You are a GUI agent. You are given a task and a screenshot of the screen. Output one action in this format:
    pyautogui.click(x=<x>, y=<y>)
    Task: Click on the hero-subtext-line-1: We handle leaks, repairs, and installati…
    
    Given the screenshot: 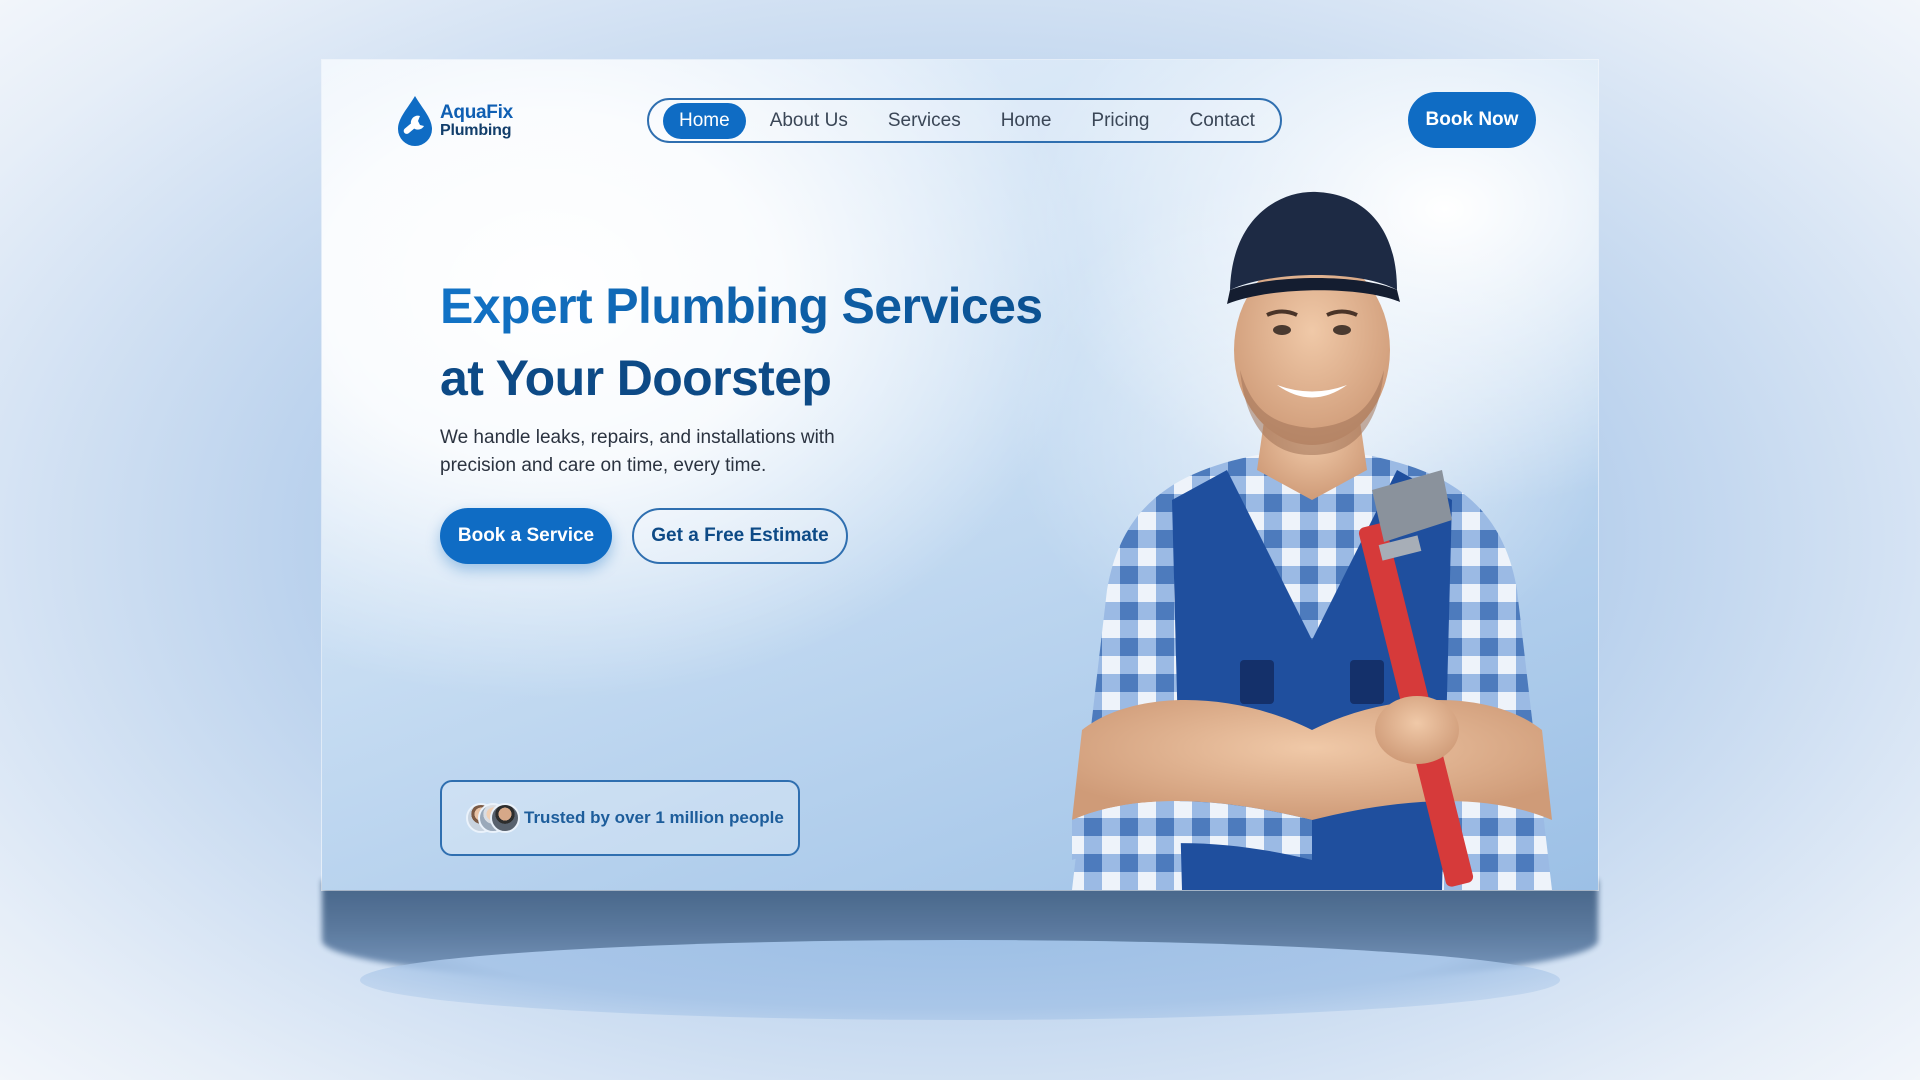 What is the action you would take?
    pyautogui.click(x=637, y=437)
    